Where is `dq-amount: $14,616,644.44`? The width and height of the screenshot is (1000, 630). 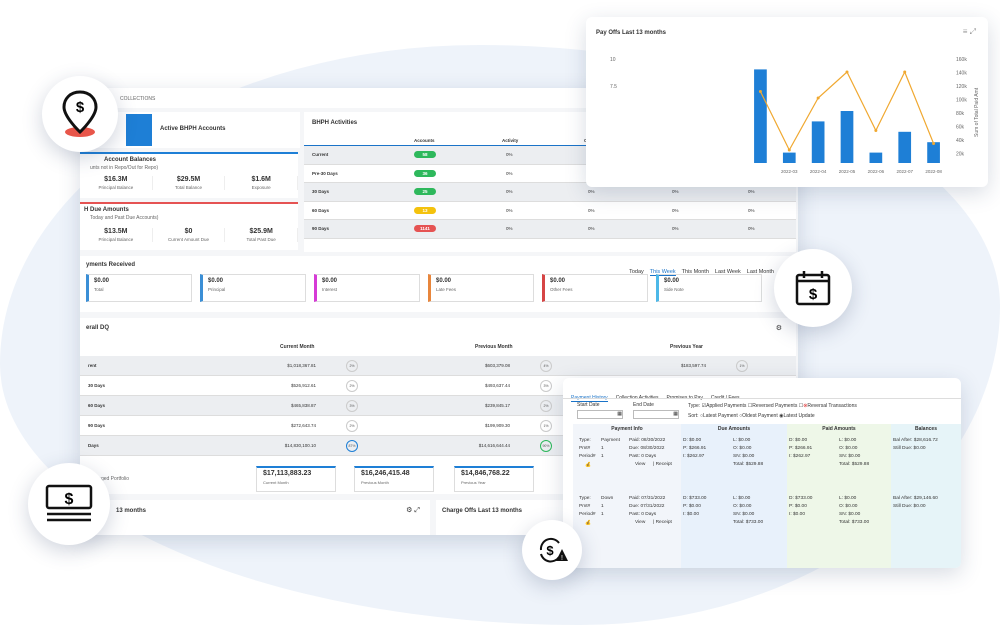
dq-amount: $14,616,644.44 is located at coordinates (494, 445).